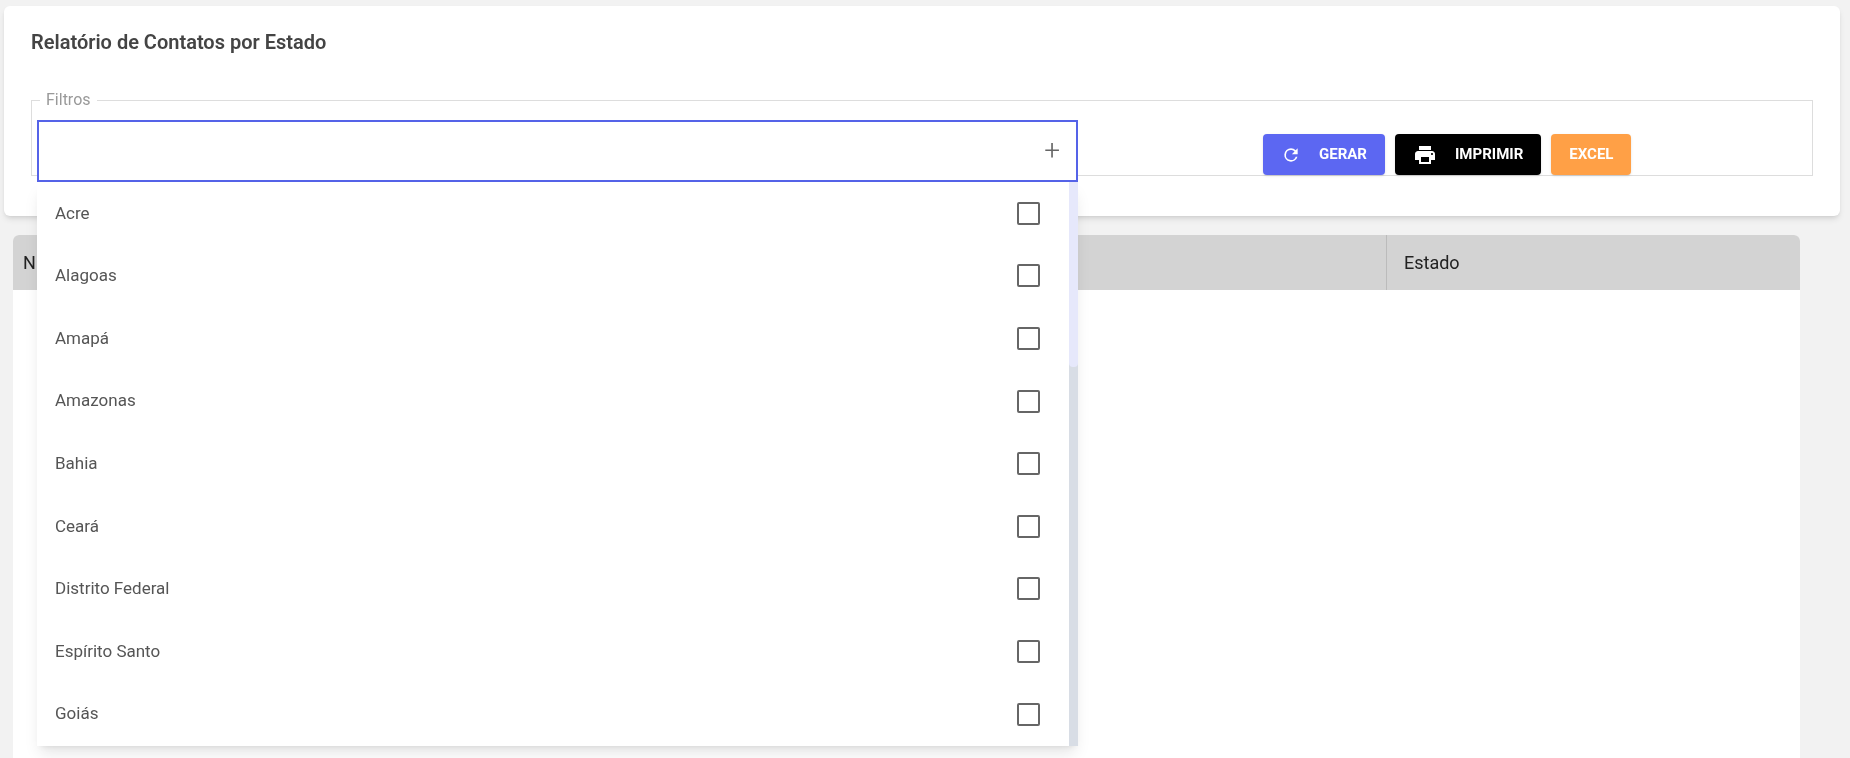 This screenshot has width=1850, height=758. Describe the element at coordinates (1073, 274) in the screenshot. I see `scrollbar-thumb` at that location.